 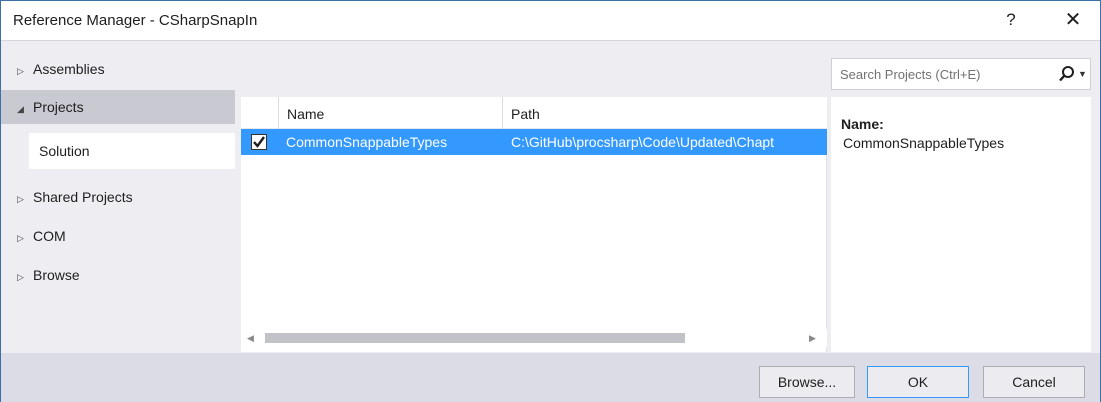 I want to click on row-checkbox, so click(x=259, y=142).